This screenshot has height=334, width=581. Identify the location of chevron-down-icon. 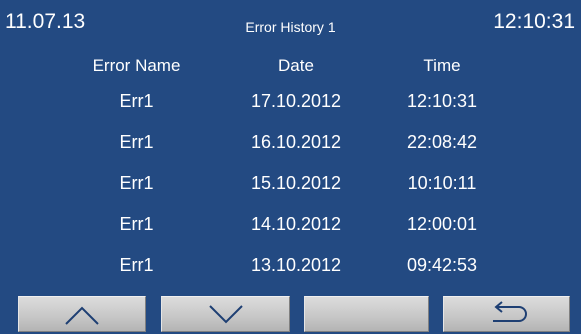
(225, 314).